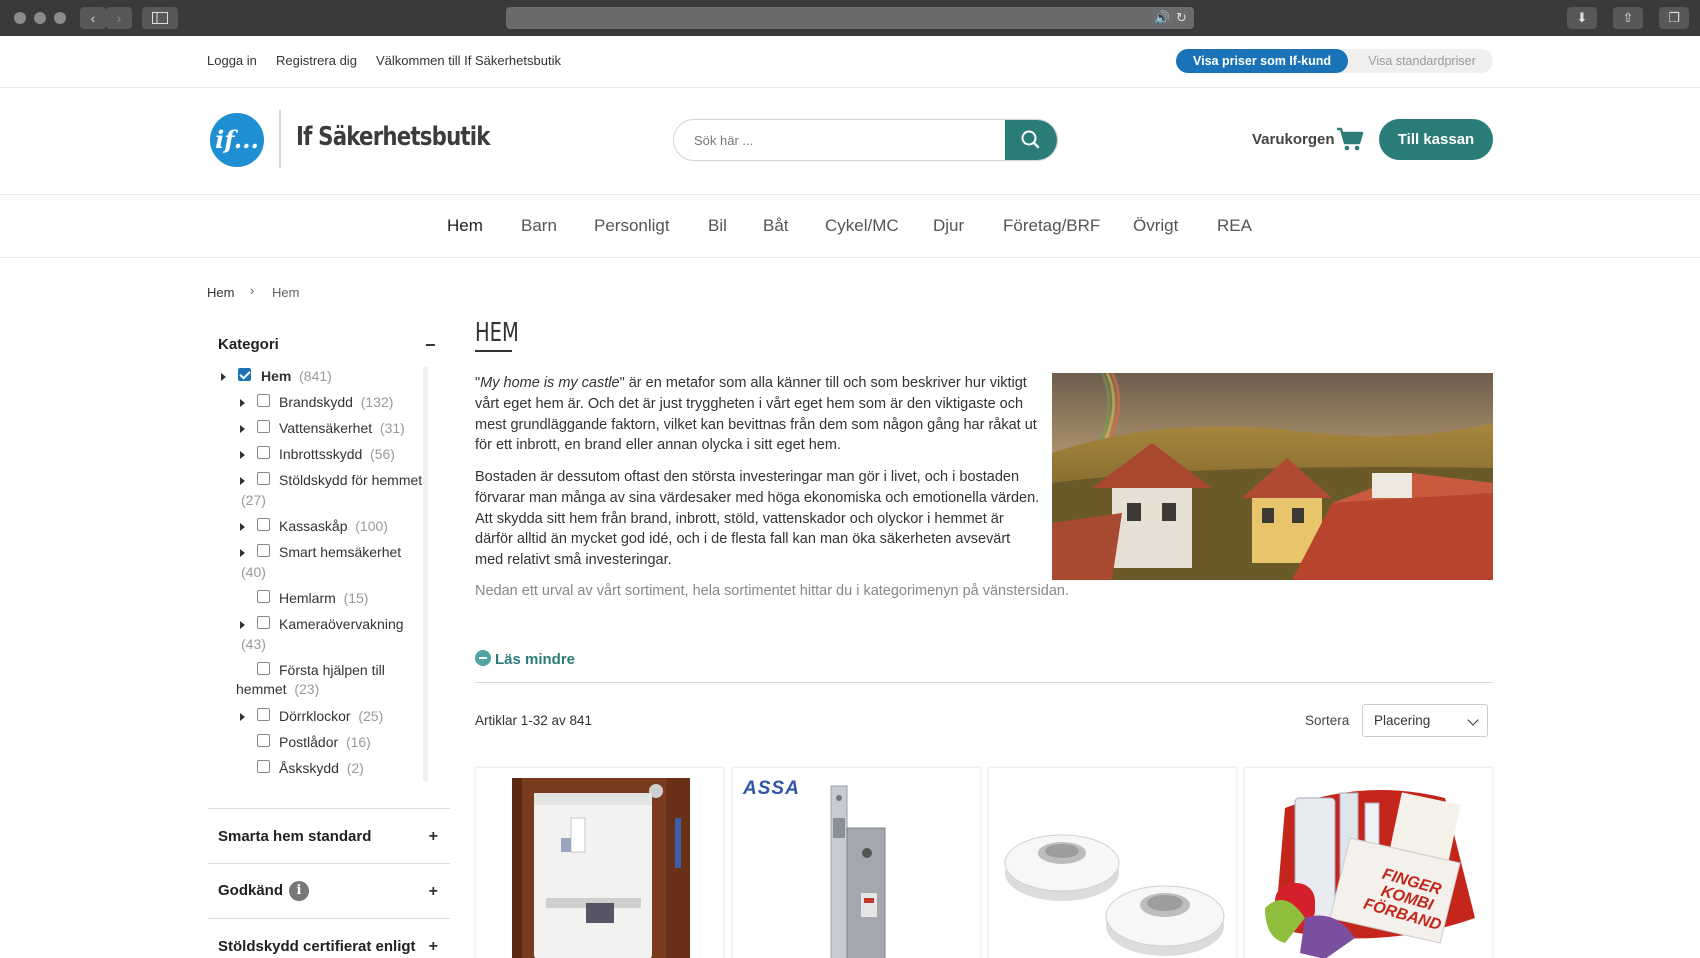 This screenshot has width=1700, height=958. I want to click on category-item-kameraovervakning: Kameraövervakning, so click(341, 624).